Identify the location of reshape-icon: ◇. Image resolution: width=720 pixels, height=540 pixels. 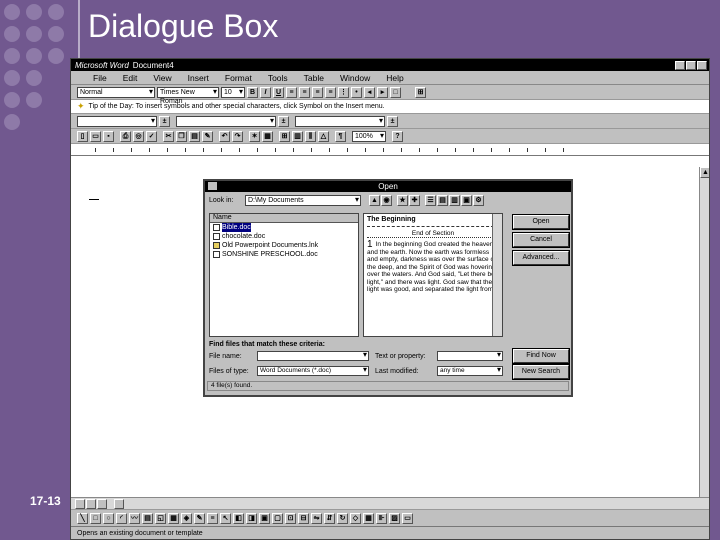
(355, 518).